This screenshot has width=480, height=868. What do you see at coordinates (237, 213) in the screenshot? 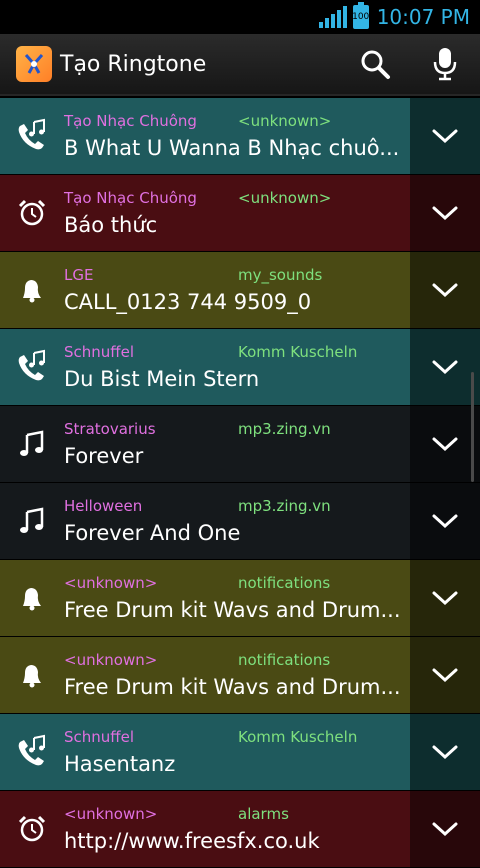
I see `list-item-texts: Tạo Nhạc Chuông <unknown> Báo thức` at bounding box center [237, 213].